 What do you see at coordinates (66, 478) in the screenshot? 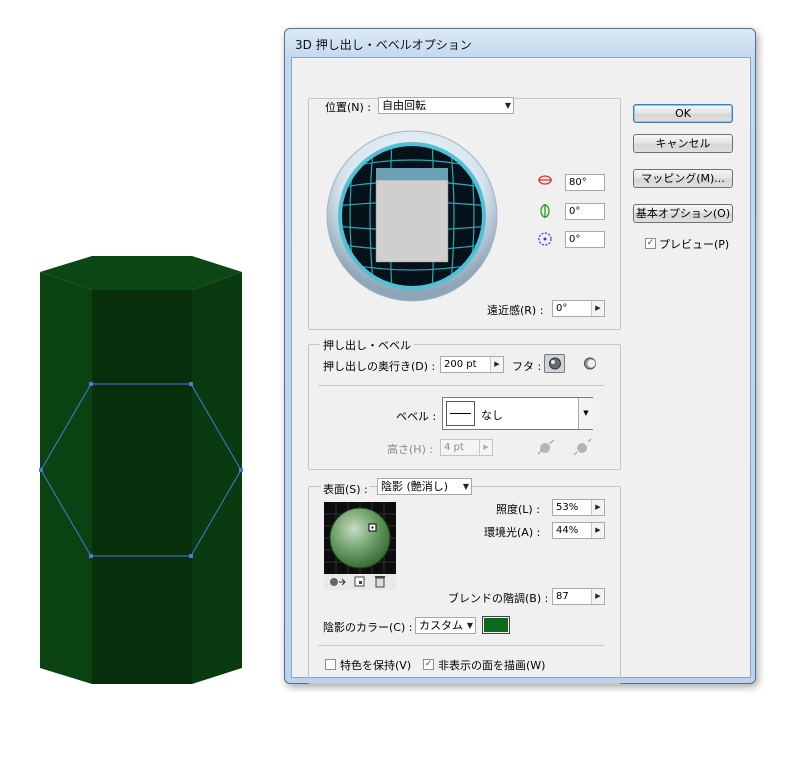
I see `prism-left-face` at bounding box center [66, 478].